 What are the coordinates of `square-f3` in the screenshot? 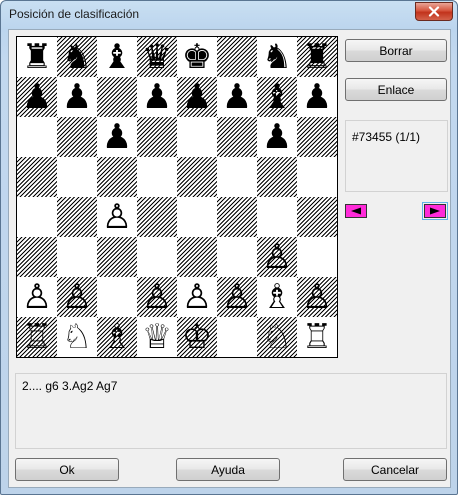 It's located at (237, 257).